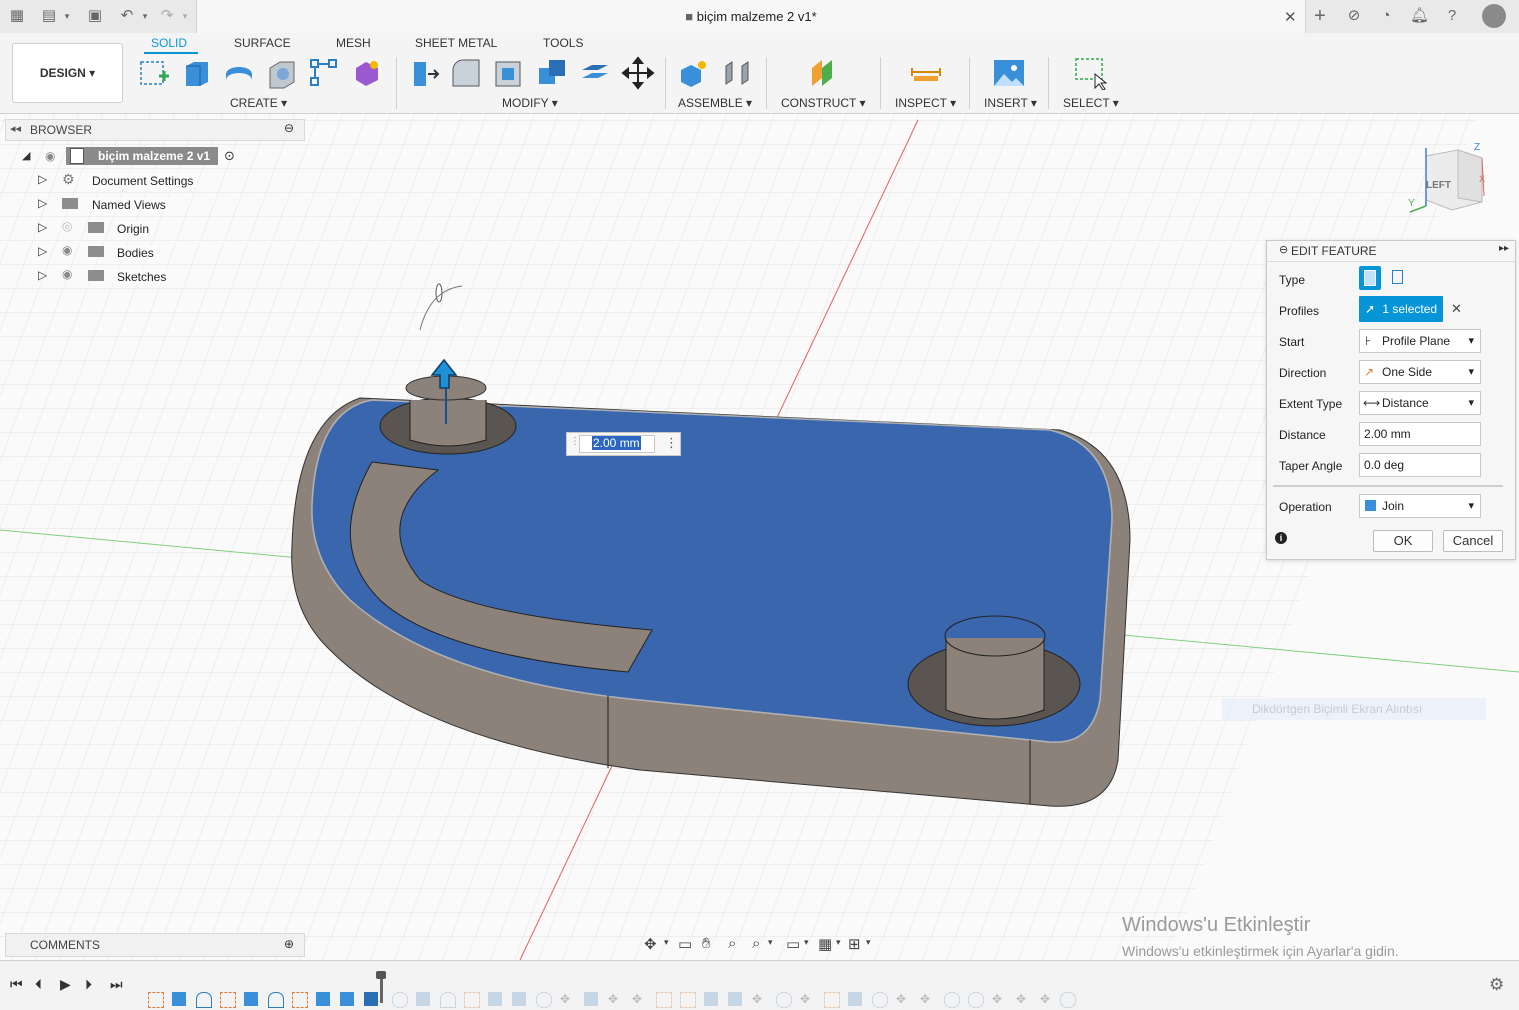  What do you see at coordinates (595, 73) in the screenshot?
I see `offset-face-icon` at bounding box center [595, 73].